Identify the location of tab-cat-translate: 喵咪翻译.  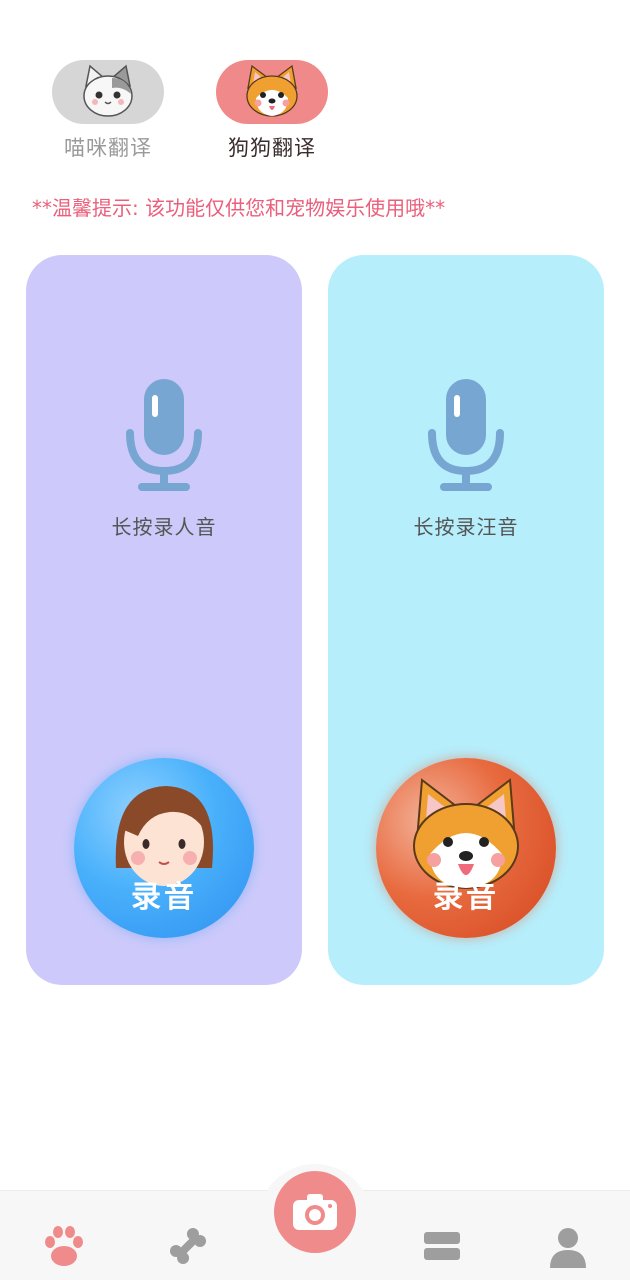
(108, 111).